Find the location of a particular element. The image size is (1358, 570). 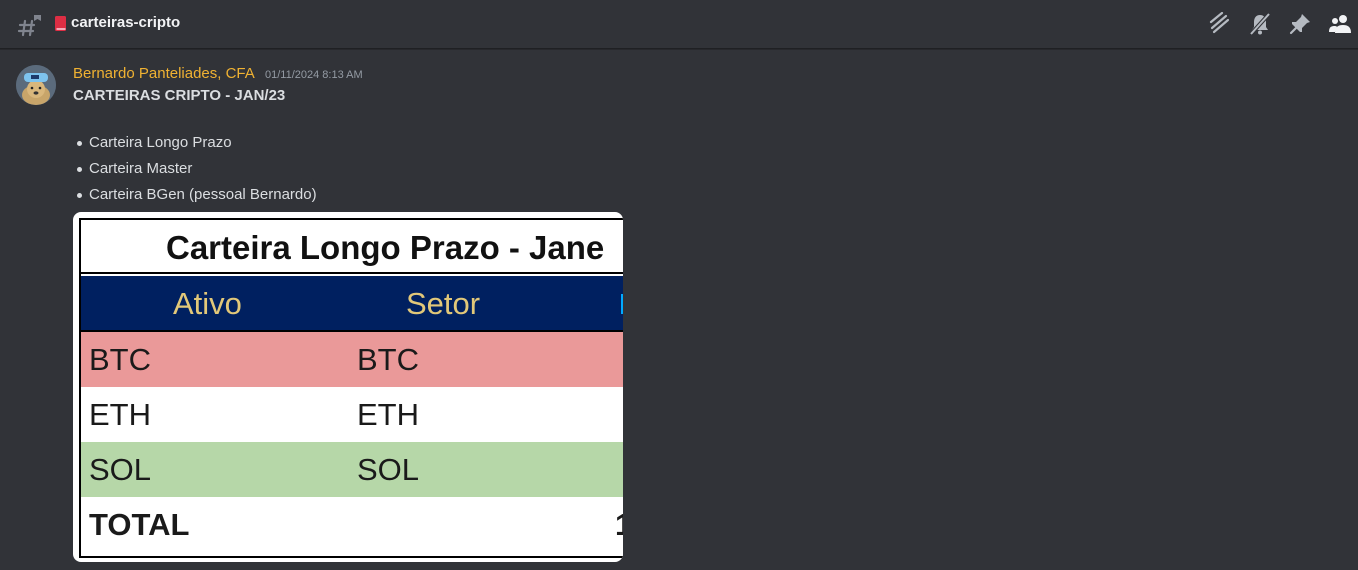

book-emoji-icon is located at coordinates (60, 23).